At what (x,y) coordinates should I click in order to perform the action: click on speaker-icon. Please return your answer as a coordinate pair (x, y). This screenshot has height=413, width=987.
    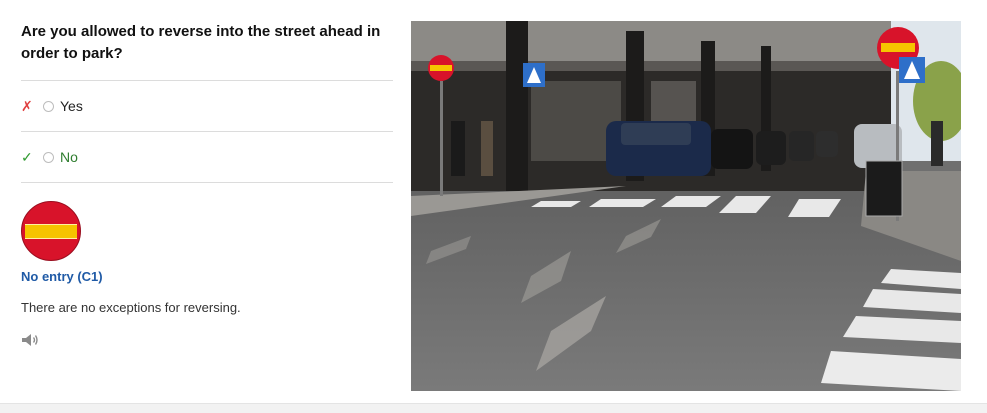
    Looking at the image, I should click on (30, 340).